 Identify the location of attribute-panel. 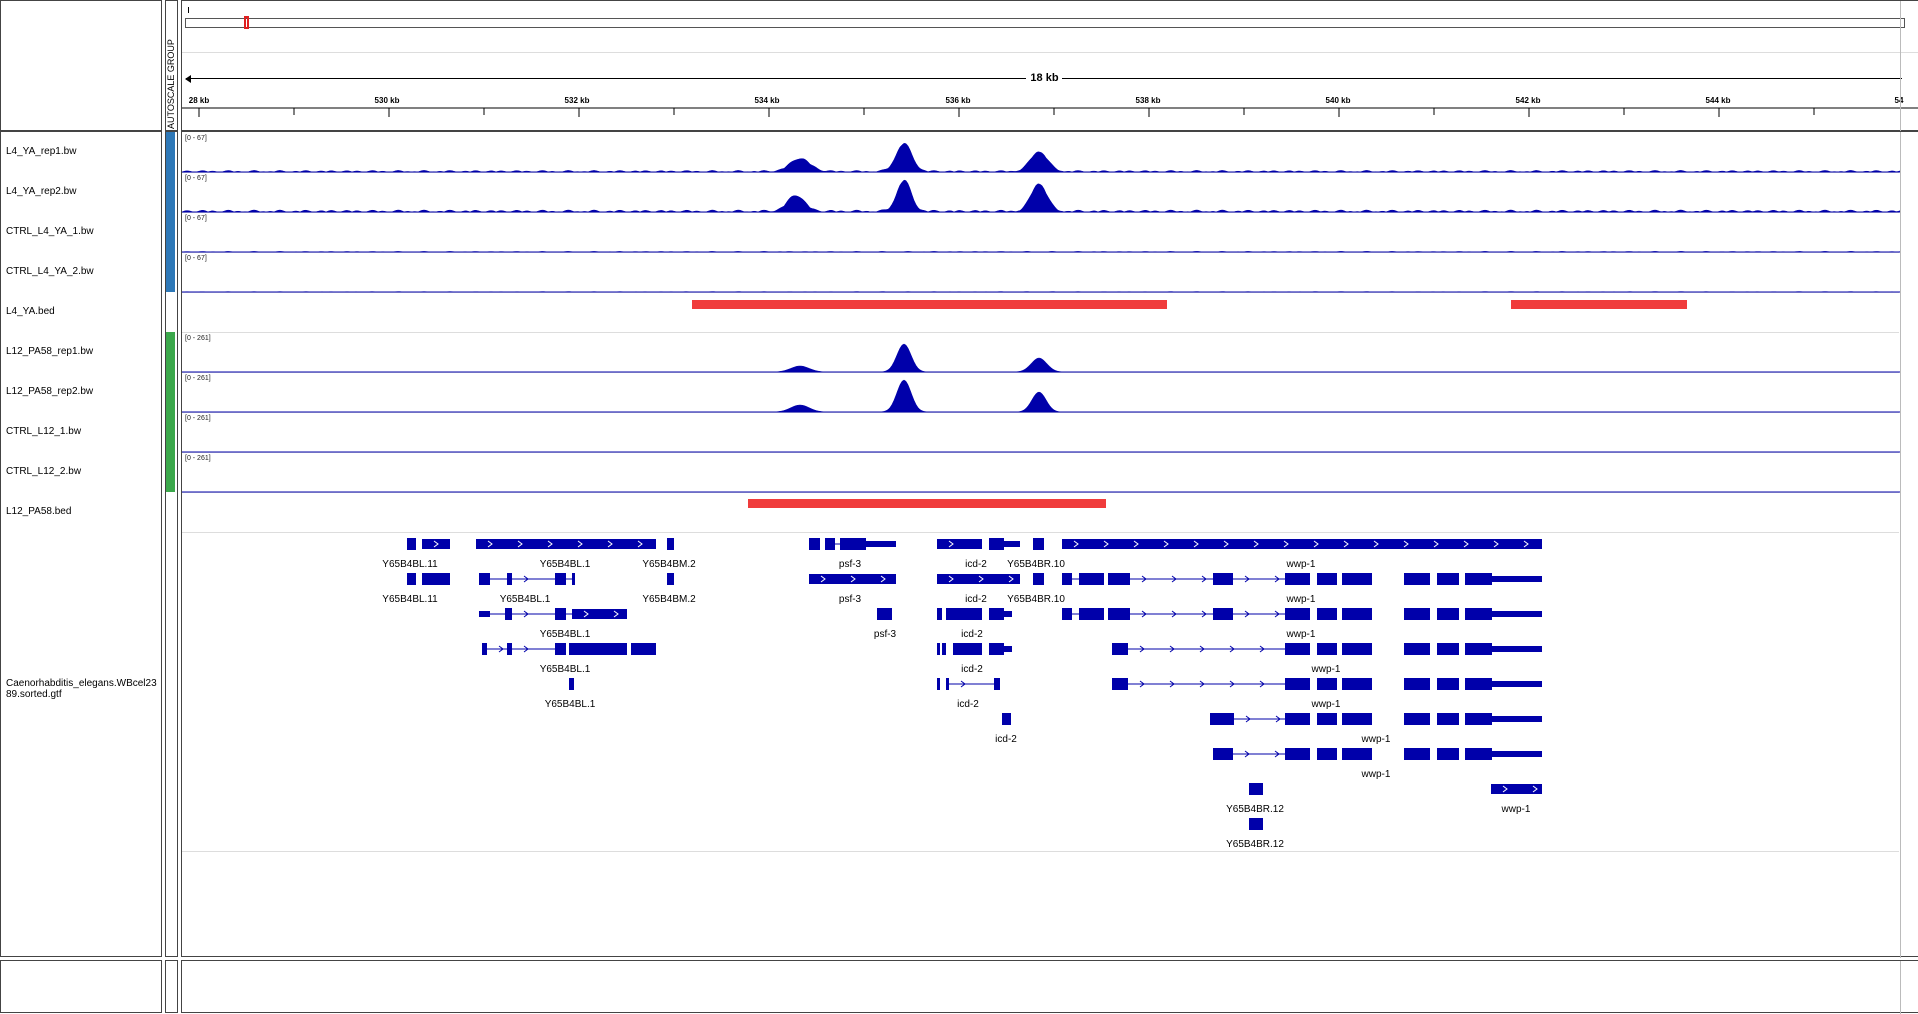
(171, 544).